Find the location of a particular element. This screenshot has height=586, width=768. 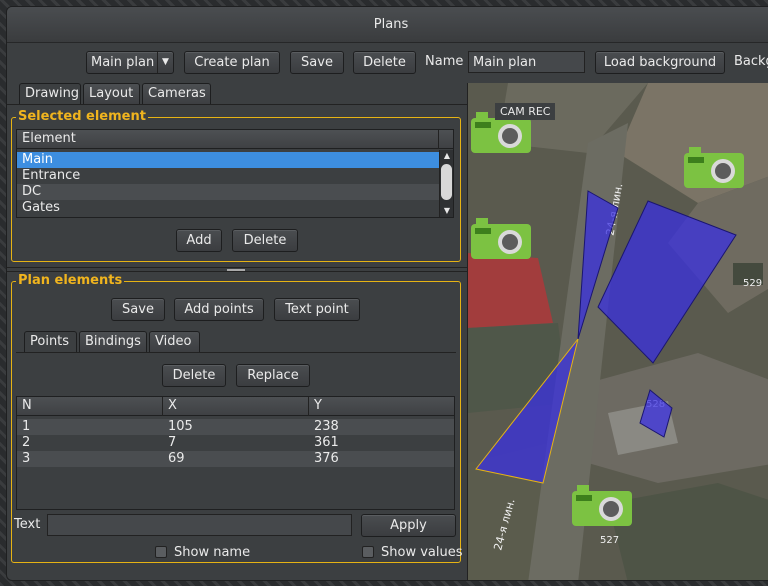

splitter-handle is located at coordinates (236, 270).